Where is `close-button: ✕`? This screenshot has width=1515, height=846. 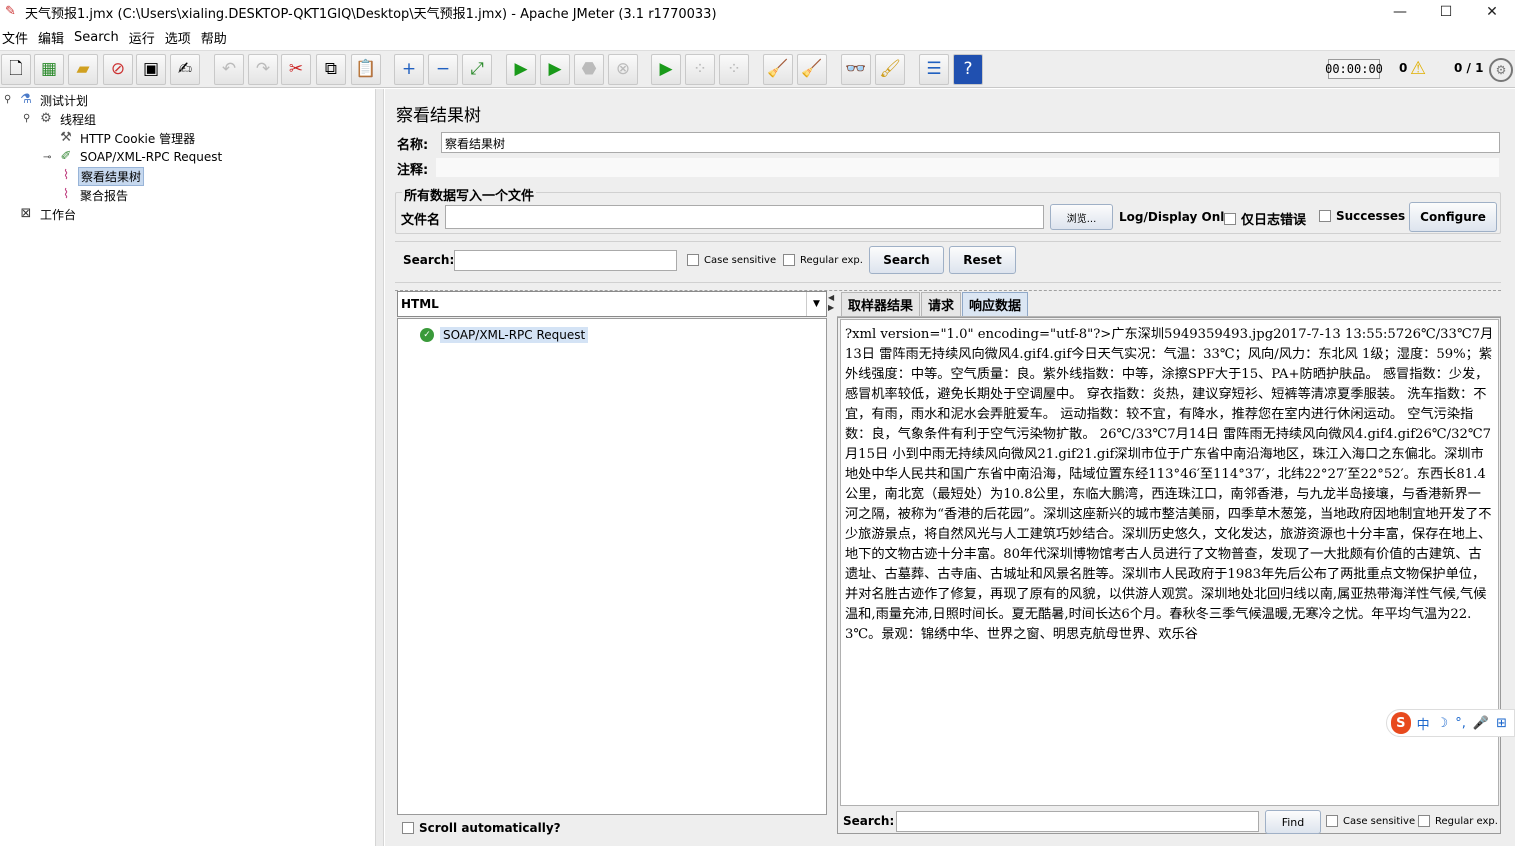 close-button: ✕ is located at coordinates (1492, 12).